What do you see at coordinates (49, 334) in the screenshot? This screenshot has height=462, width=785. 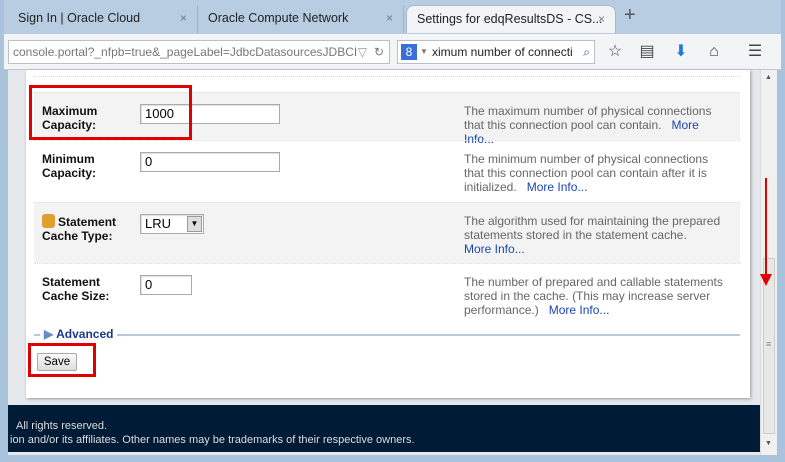 I see `expand-arrow-icon: ▶` at bounding box center [49, 334].